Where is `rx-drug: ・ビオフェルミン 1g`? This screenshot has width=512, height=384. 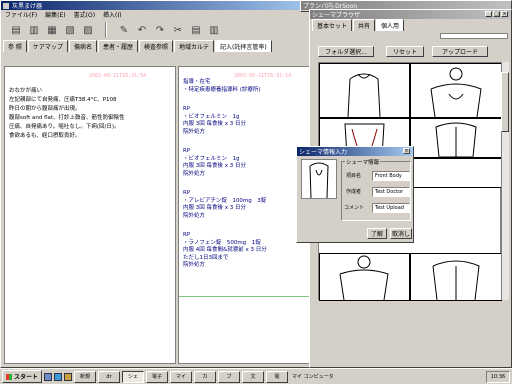
rx-drug: ・ビオフェルミン 1g is located at coordinates (211, 116).